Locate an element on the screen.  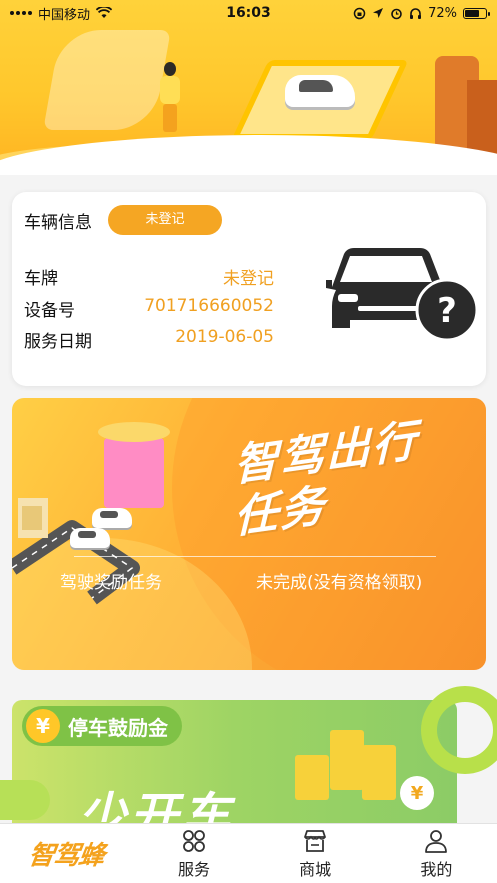
device-row: 设备号 701716660052 is located at coordinates (149, 308).